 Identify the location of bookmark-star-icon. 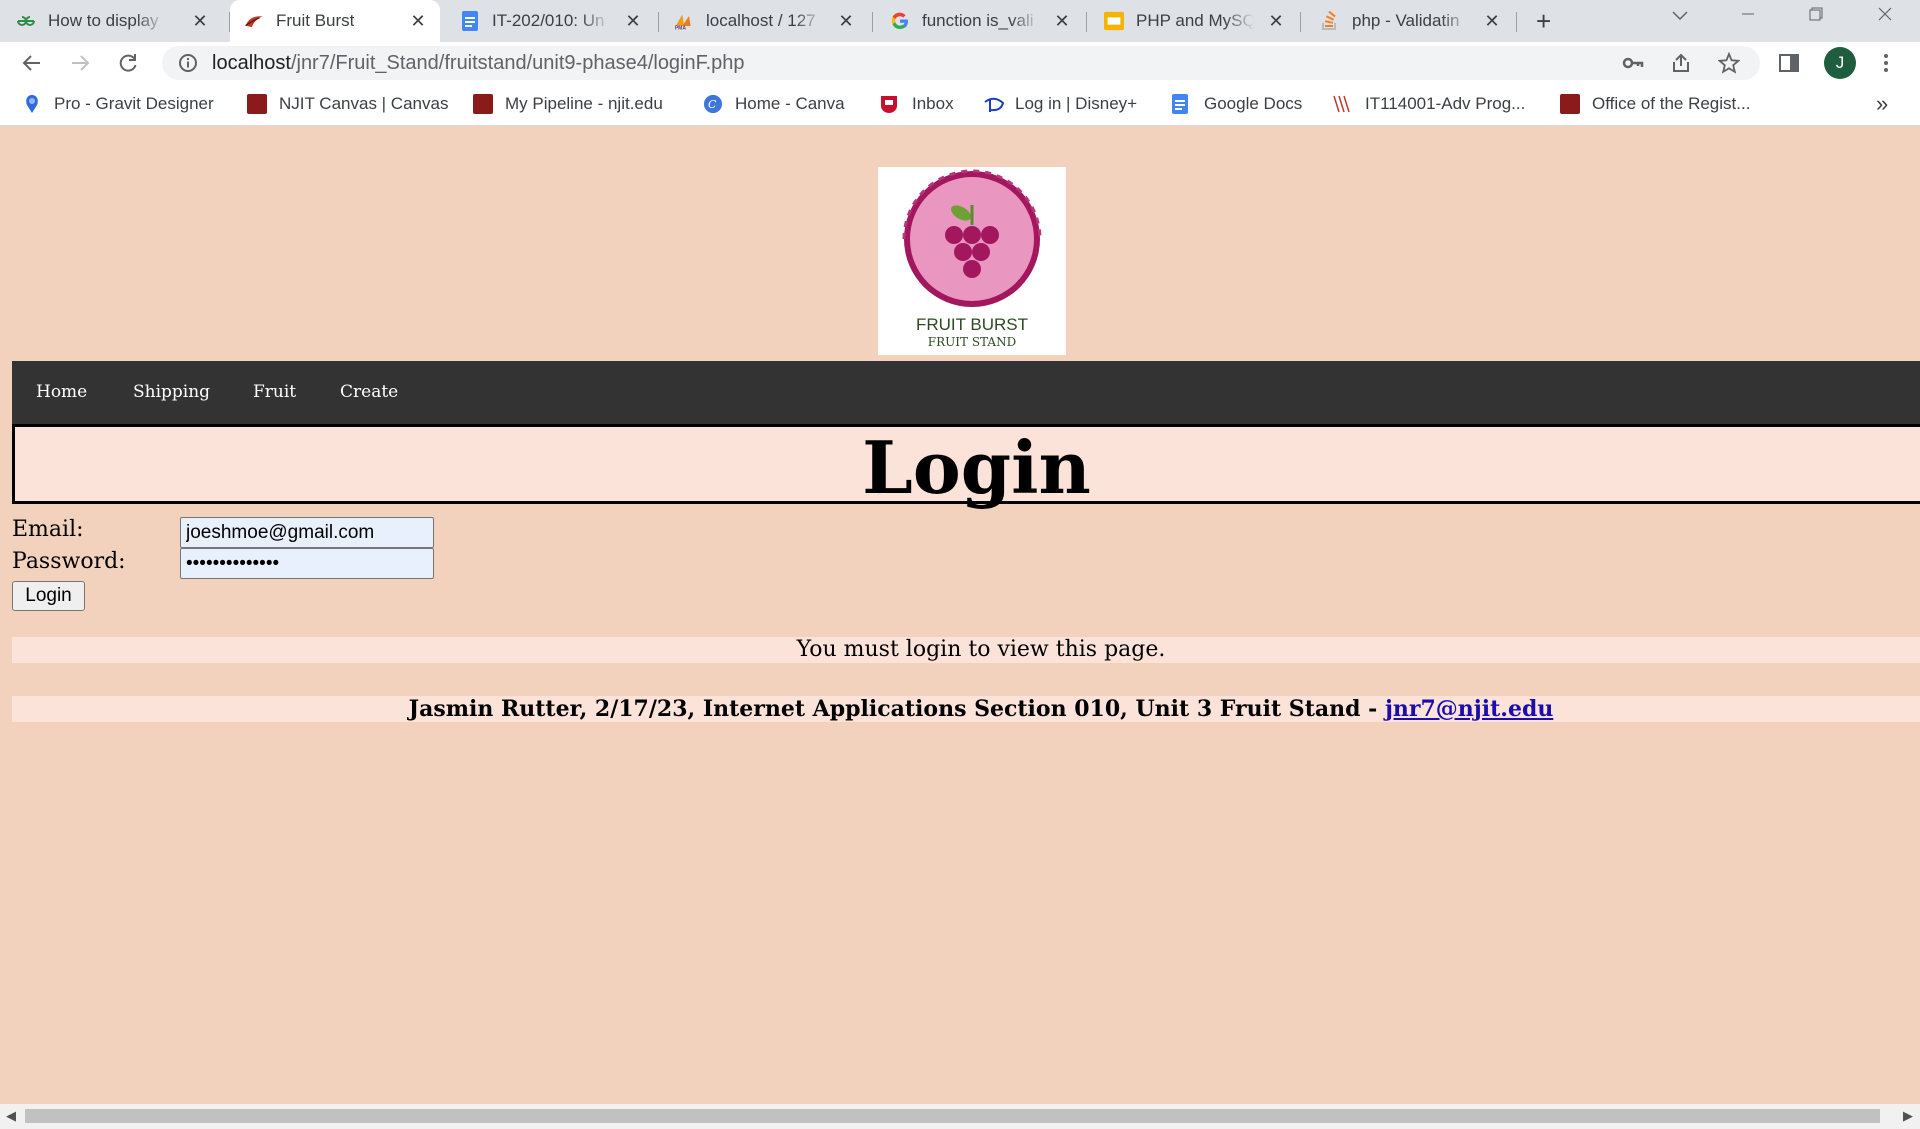
(1729, 65).